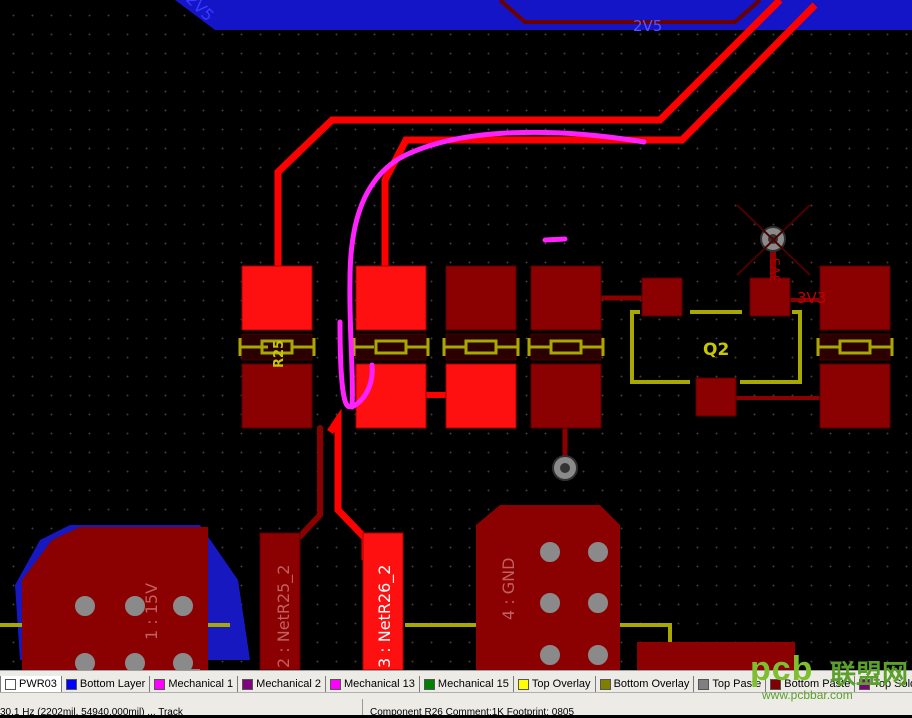 This screenshot has height=718, width=912. Describe the element at coordinates (716, 350) in the screenshot. I see `designator-q2: Q2` at that location.